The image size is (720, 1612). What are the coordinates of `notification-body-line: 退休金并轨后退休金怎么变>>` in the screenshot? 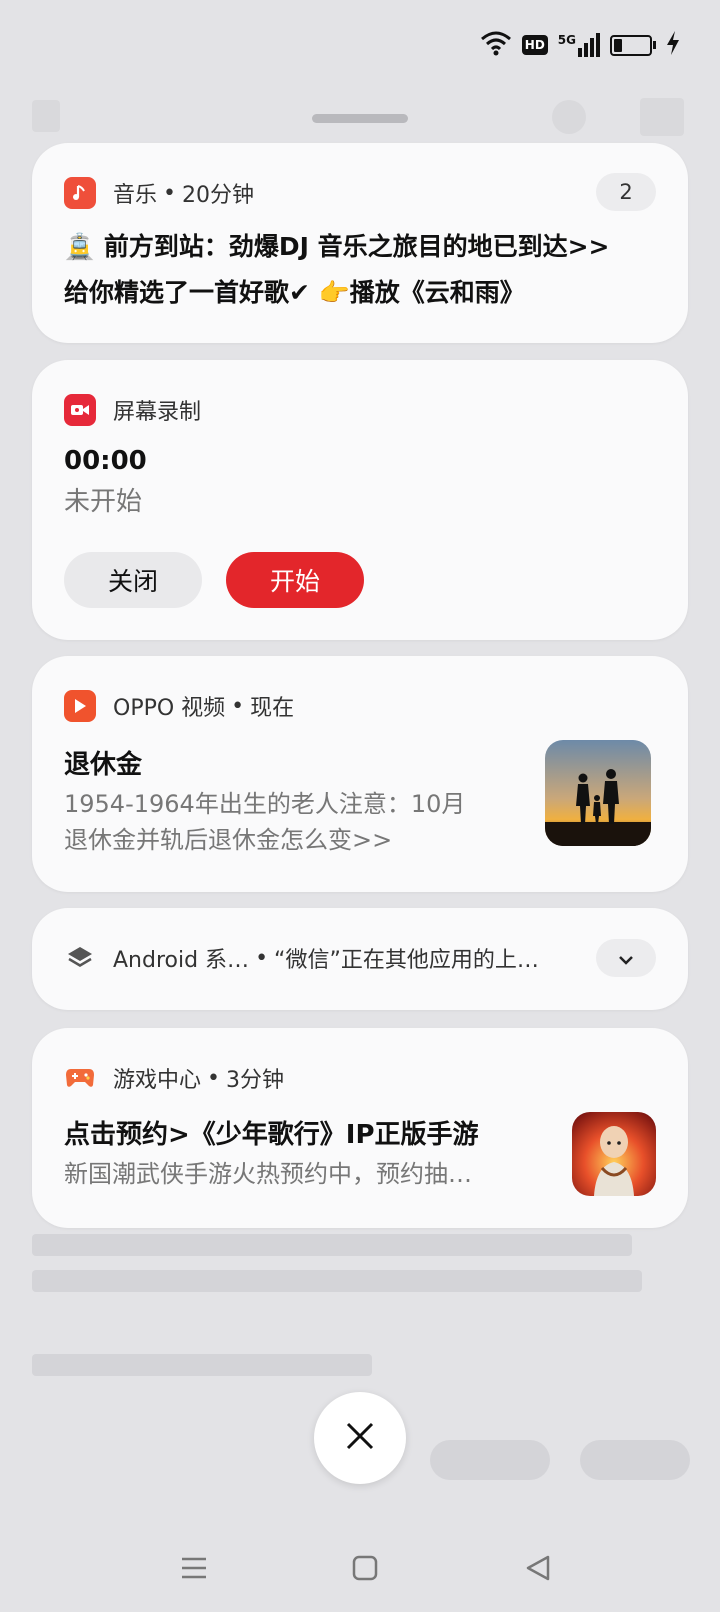 It's located at (228, 840).